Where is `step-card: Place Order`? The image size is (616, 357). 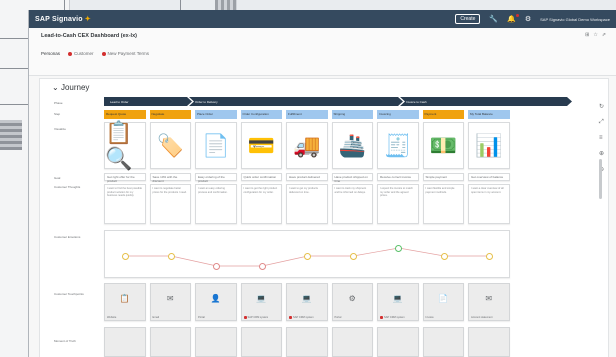
step-card: Place Order is located at coordinates (216, 114).